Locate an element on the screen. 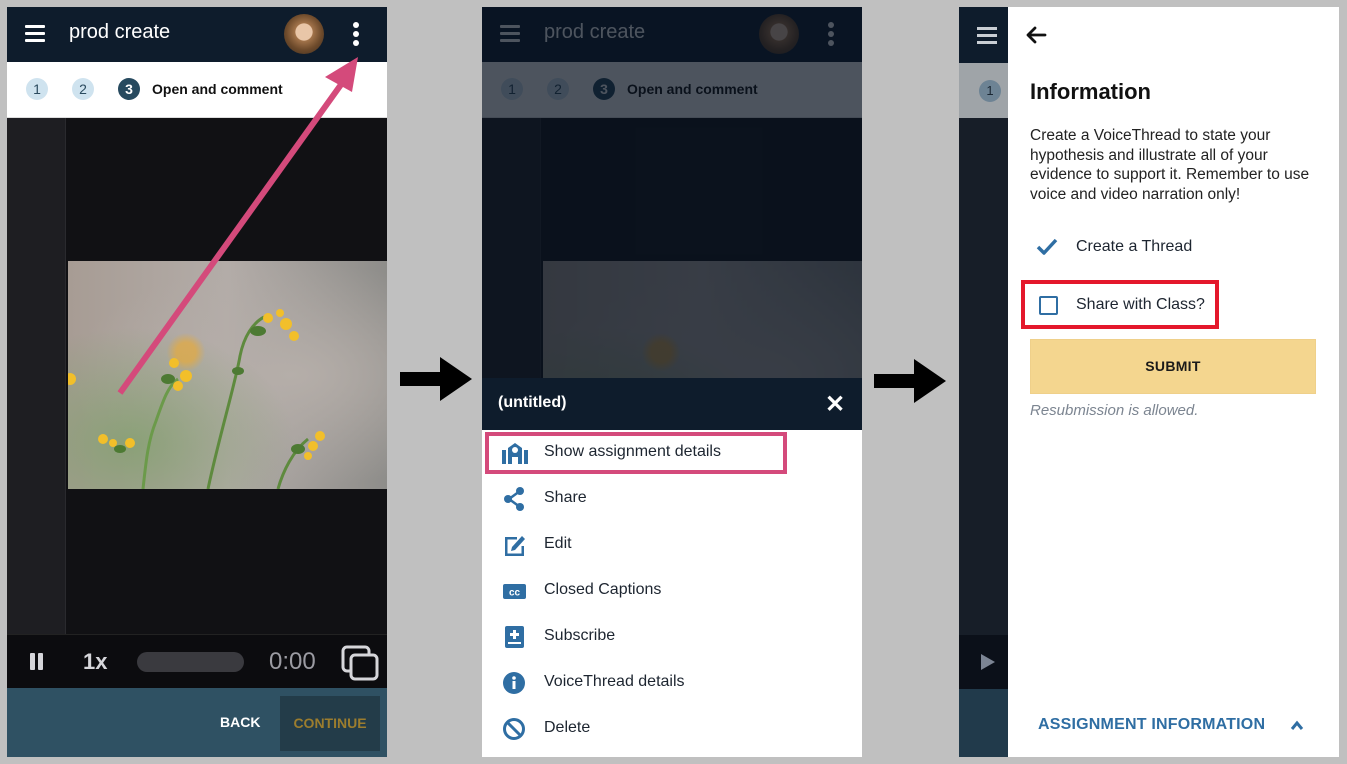 This screenshot has width=1347, height=764. background-stepper: 1 is located at coordinates (983, 90).